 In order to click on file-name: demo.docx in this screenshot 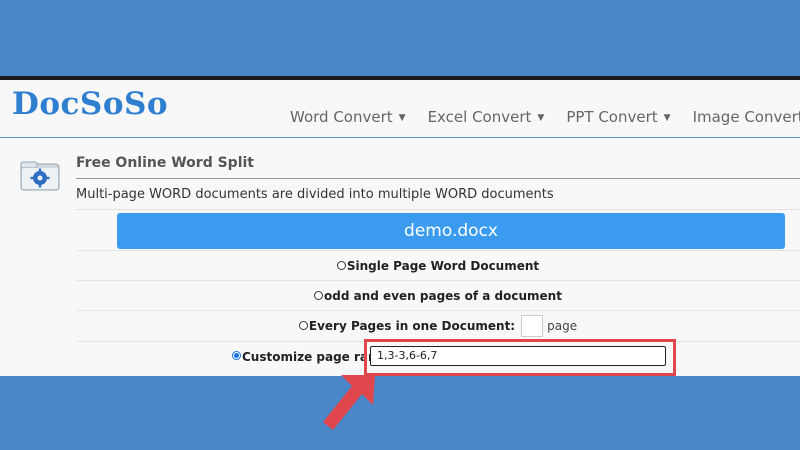, I will do `click(451, 231)`.